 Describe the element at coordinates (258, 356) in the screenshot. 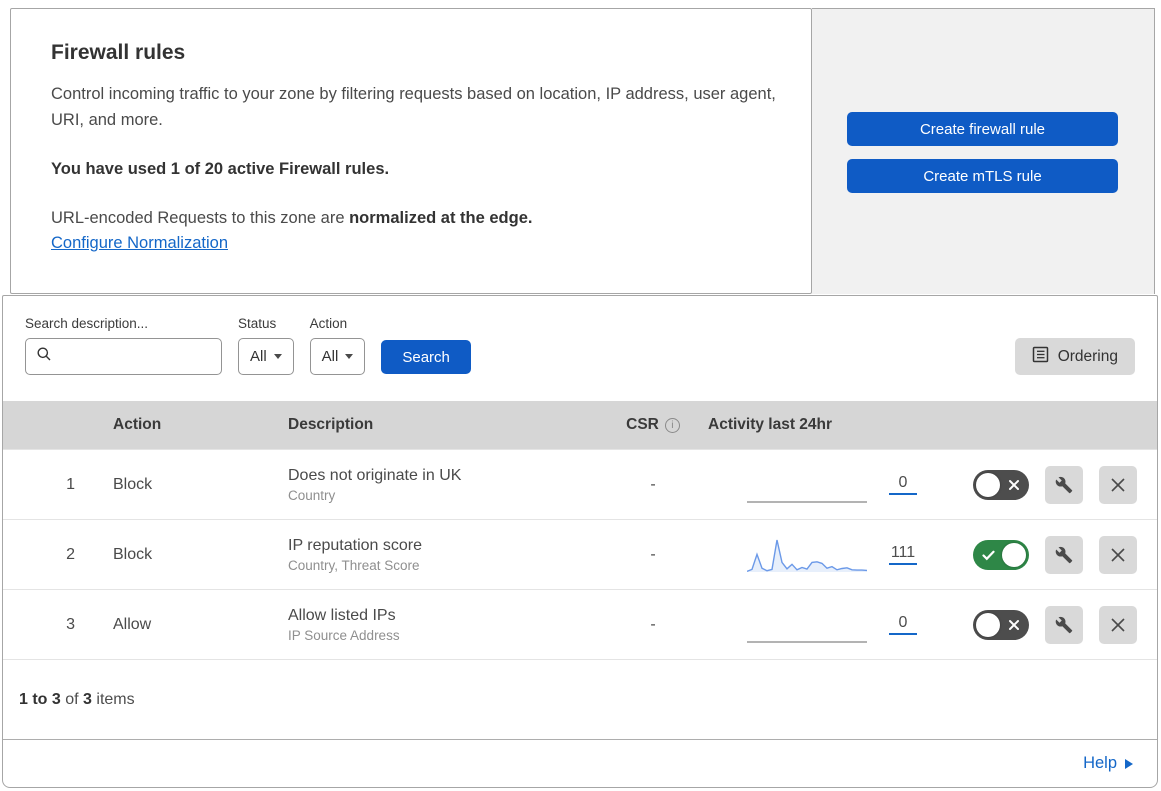

I see `status-select-value: All` at that location.